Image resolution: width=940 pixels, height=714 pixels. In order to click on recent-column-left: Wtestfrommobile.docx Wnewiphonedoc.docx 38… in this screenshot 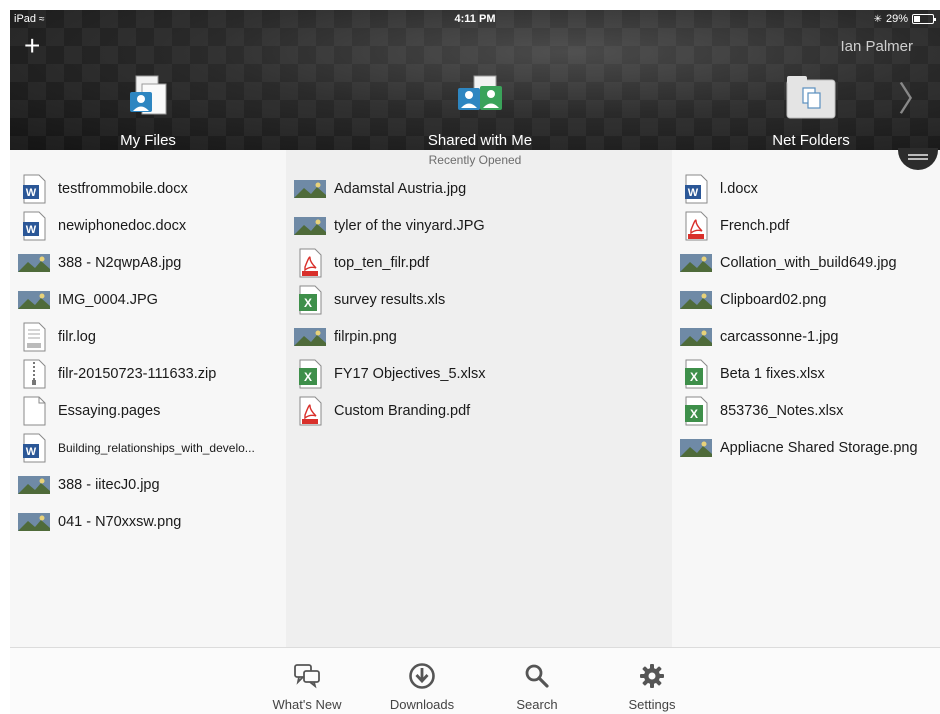, I will do `click(136, 355)`.